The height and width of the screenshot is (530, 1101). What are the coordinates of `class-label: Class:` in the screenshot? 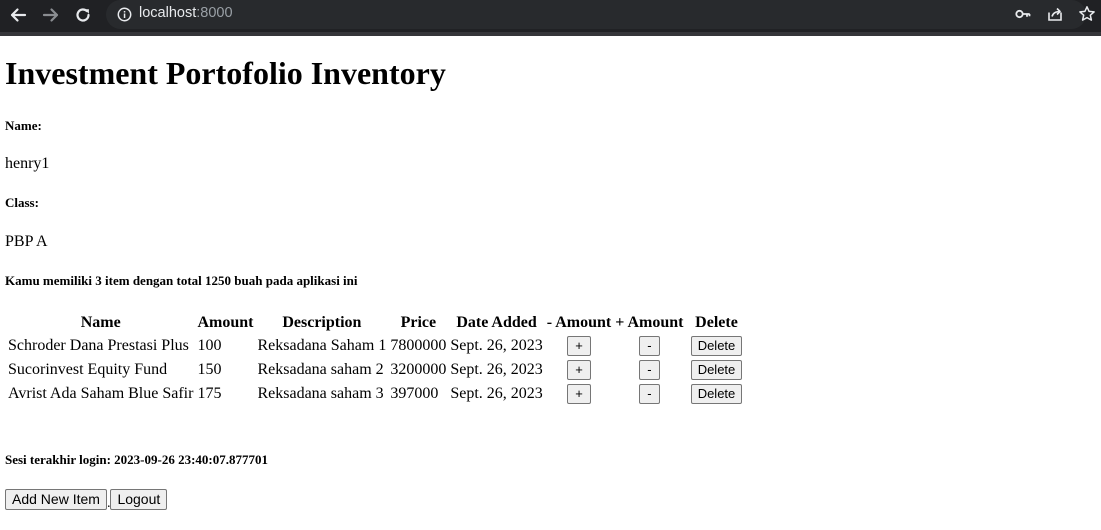 It's located at (22, 202).